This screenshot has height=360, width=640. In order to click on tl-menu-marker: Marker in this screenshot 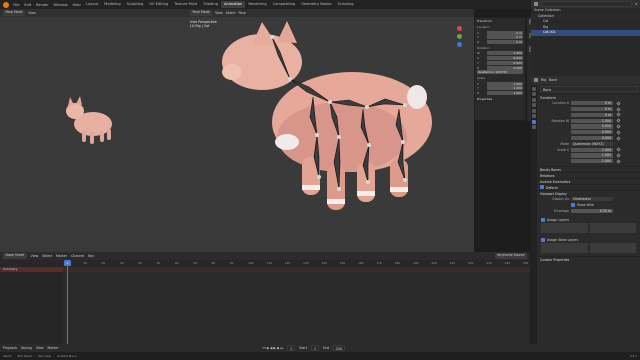, I will do `click(61, 256)`.